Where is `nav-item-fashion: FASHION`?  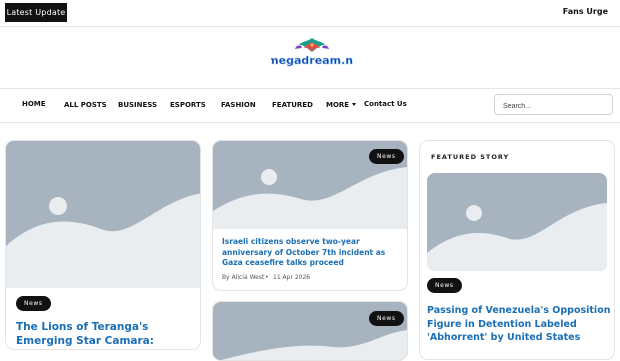
nav-item-fashion: FASHION is located at coordinates (238, 105).